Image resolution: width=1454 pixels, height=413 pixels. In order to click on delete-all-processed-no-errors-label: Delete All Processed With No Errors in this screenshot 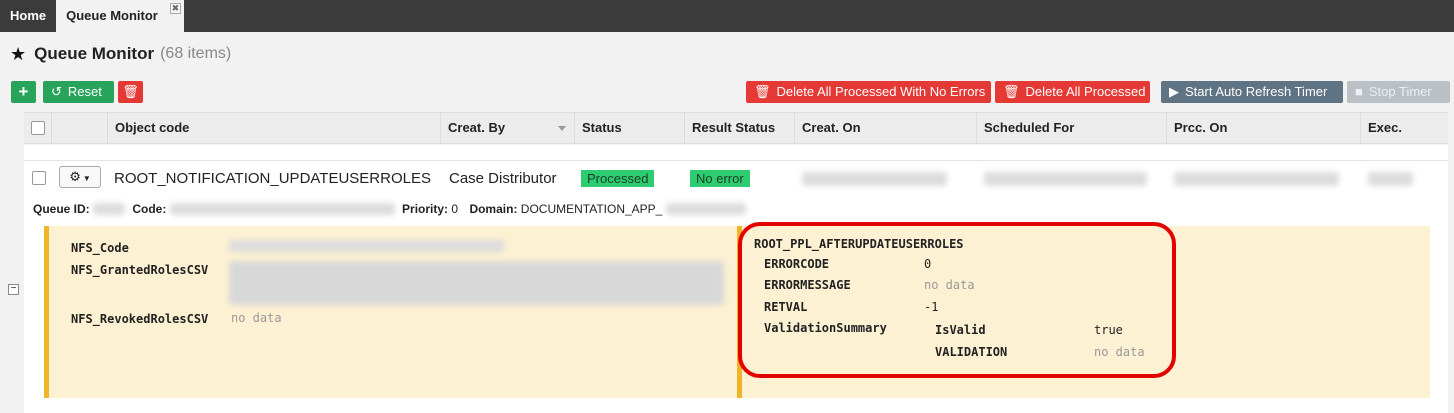, I will do `click(881, 91)`.